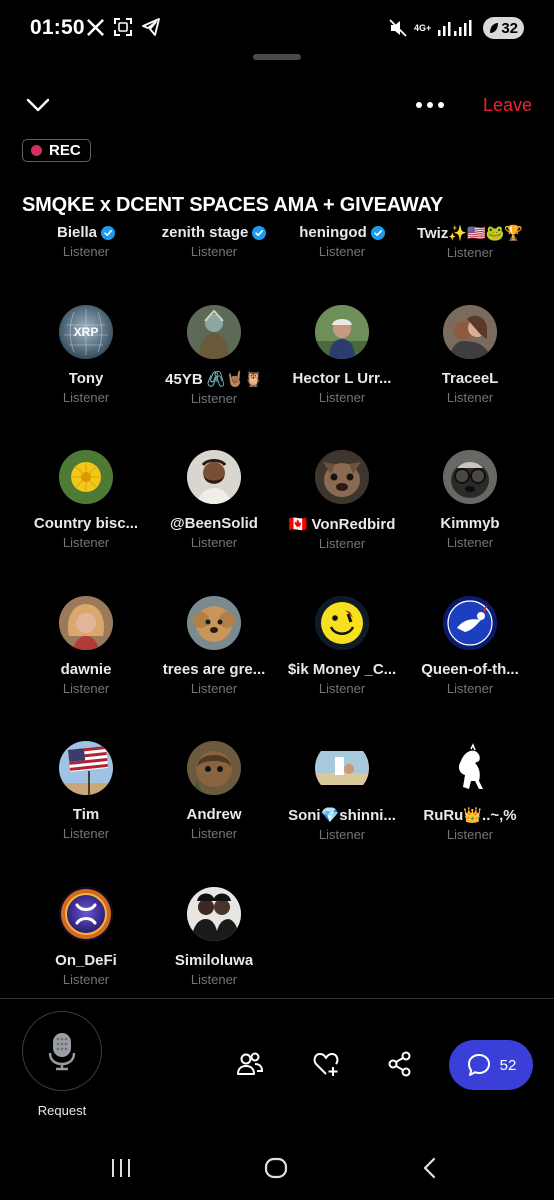 Image resolution: width=554 pixels, height=1200 pixels. What do you see at coordinates (508, 1065) in the screenshot?
I see `chat-count: 52` at bounding box center [508, 1065].